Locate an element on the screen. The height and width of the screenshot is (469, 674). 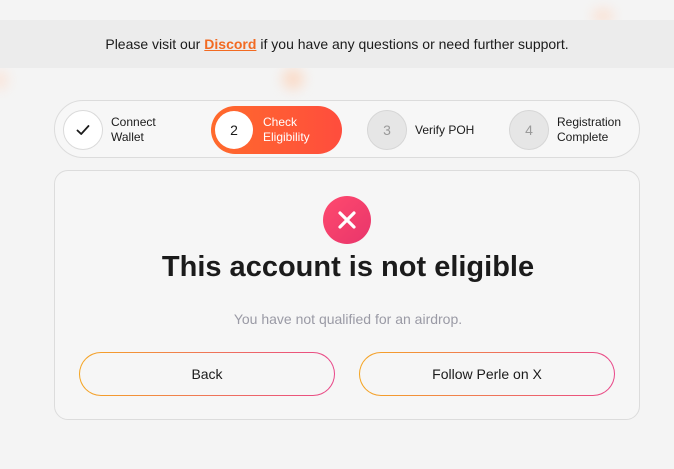
step-label: Connect Wallet is located at coordinates (133, 129).